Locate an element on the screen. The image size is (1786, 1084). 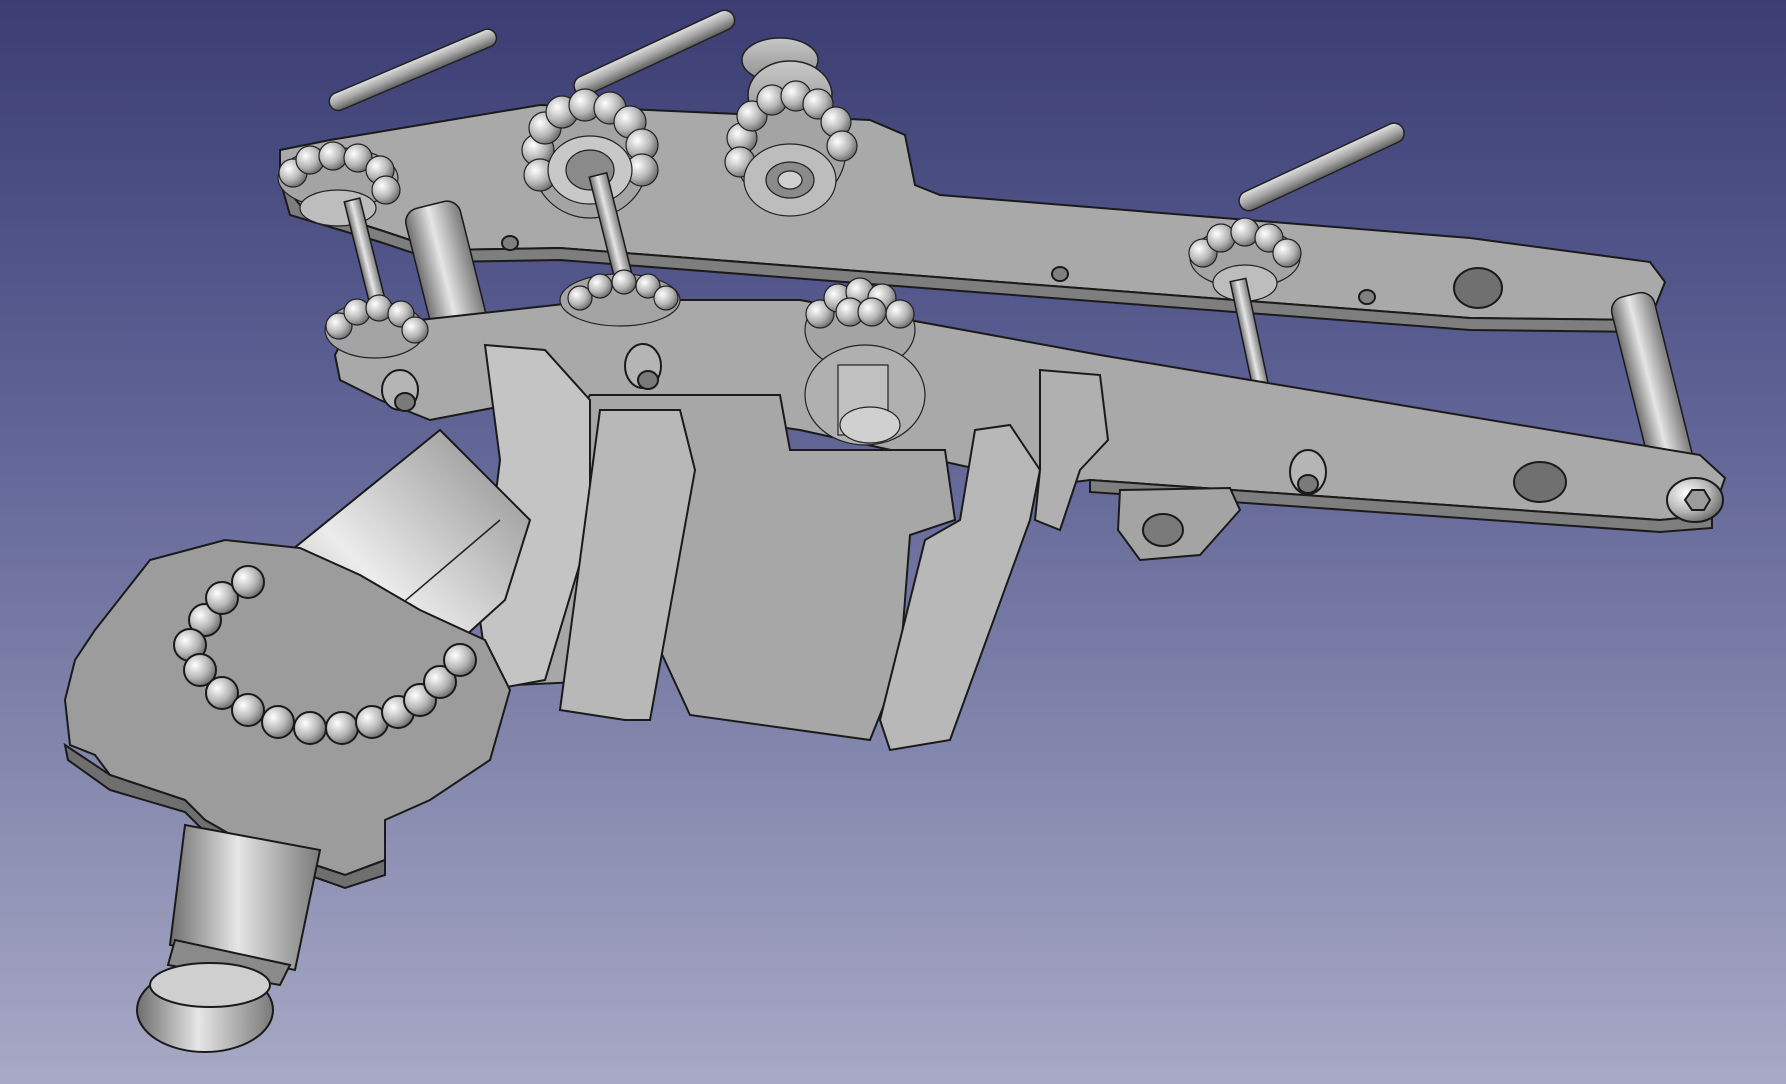
spindle is located at coordinates (229, 938).